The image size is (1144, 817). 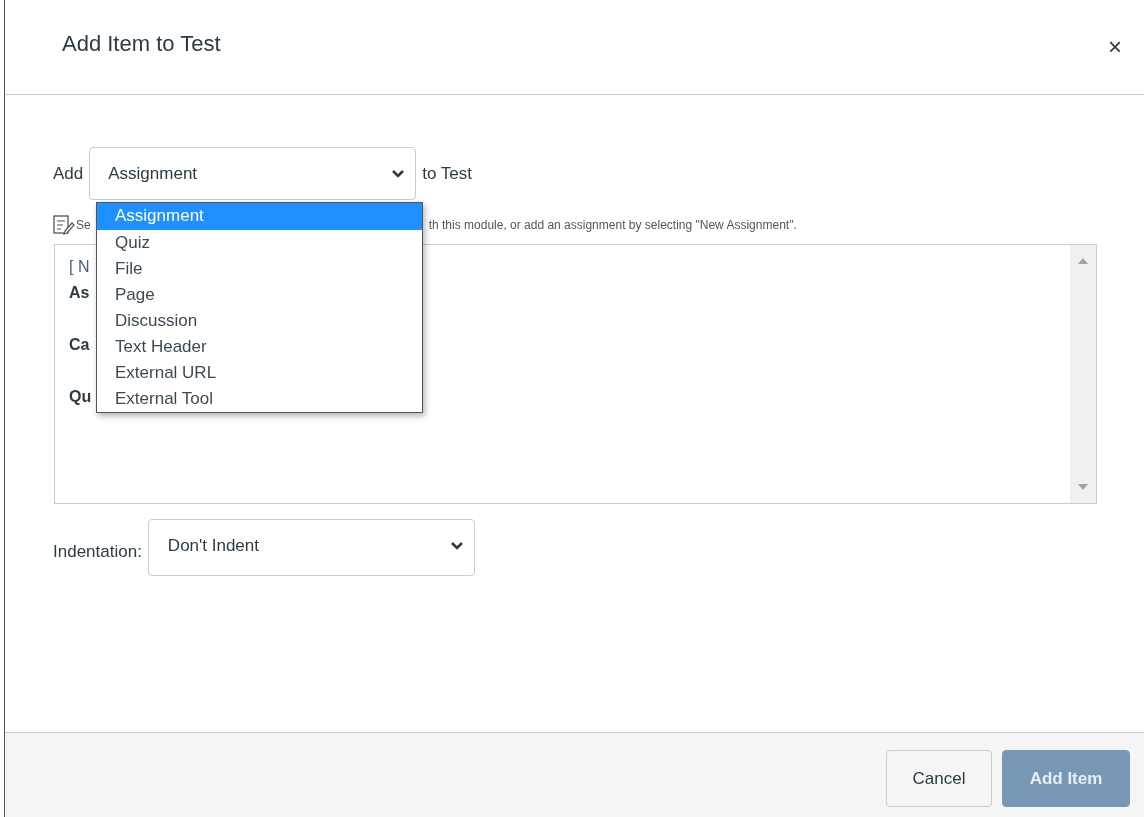 What do you see at coordinates (79, 345) in the screenshot?
I see `list-entry: Ca` at bounding box center [79, 345].